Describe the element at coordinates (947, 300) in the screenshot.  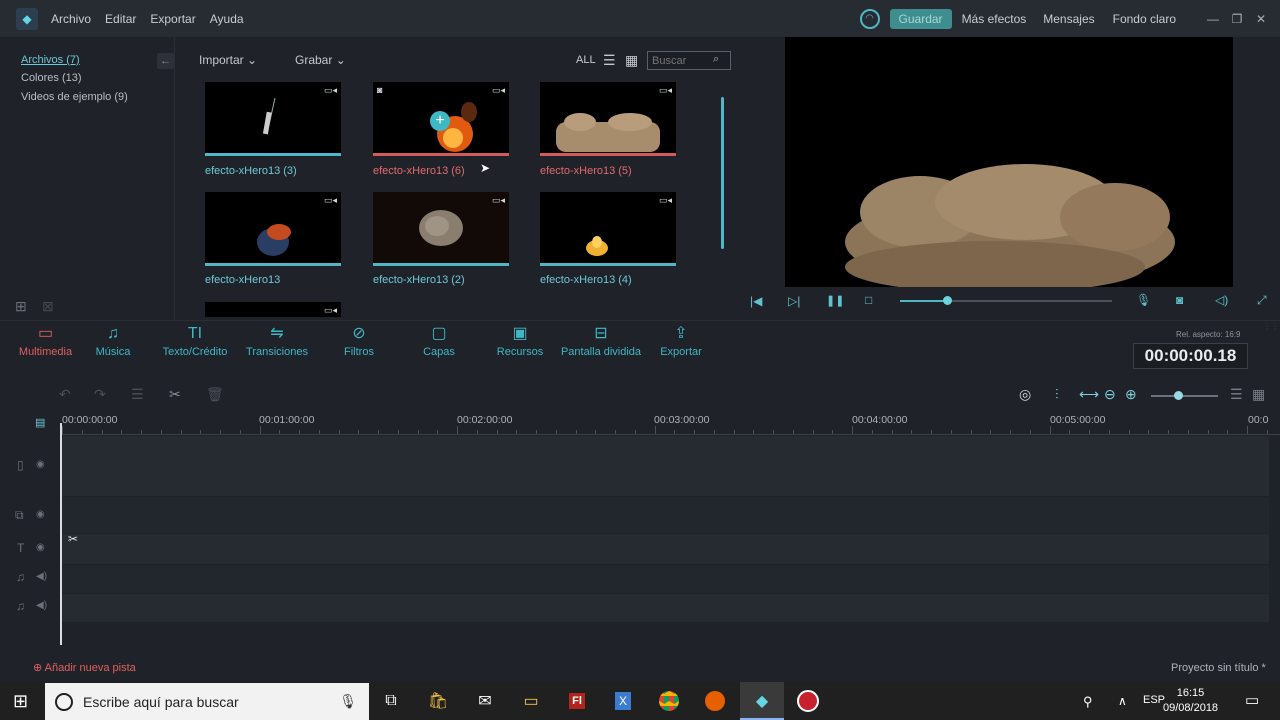
I see `playback-scrubber` at that location.